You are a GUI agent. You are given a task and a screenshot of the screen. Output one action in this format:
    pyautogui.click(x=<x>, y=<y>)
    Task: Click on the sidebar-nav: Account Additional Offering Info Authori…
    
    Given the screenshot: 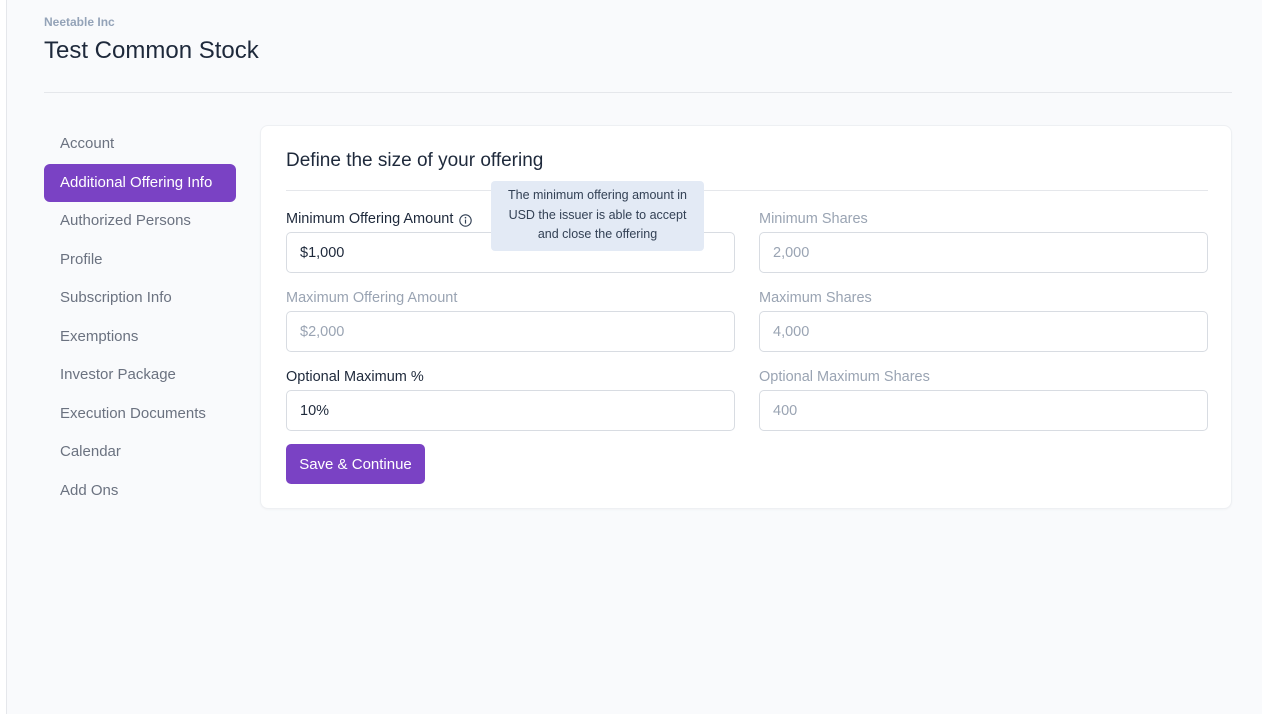 What is the action you would take?
    pyautogui.click(x=140, y=317)
    